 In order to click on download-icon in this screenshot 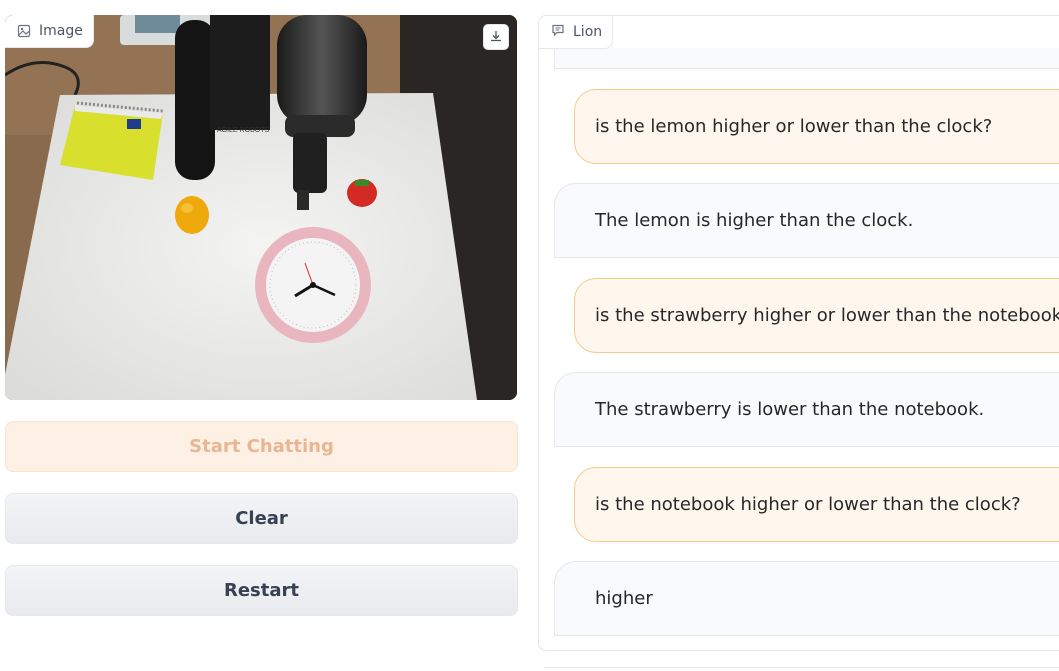, I will do `click(496, 37)`.